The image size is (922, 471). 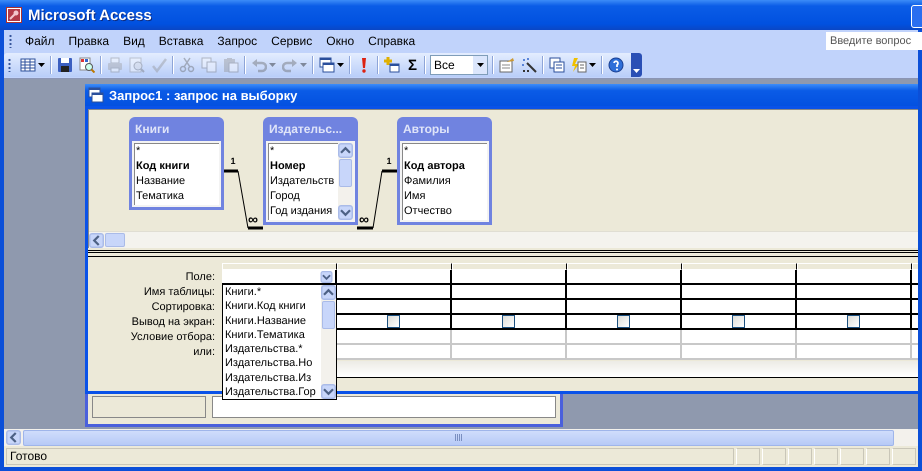 What do you see at coordinates (28, 65) in the screenshot?
I see `datasheet-icon` at bounding box center [28, 65].